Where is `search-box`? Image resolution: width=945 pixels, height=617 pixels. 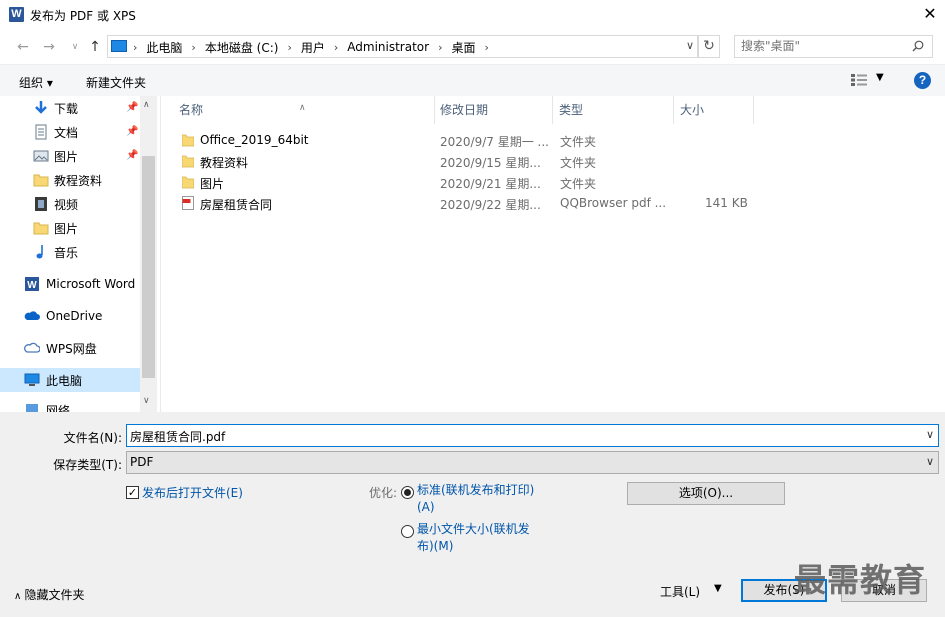 search-box is located at coordinates (833, 46).